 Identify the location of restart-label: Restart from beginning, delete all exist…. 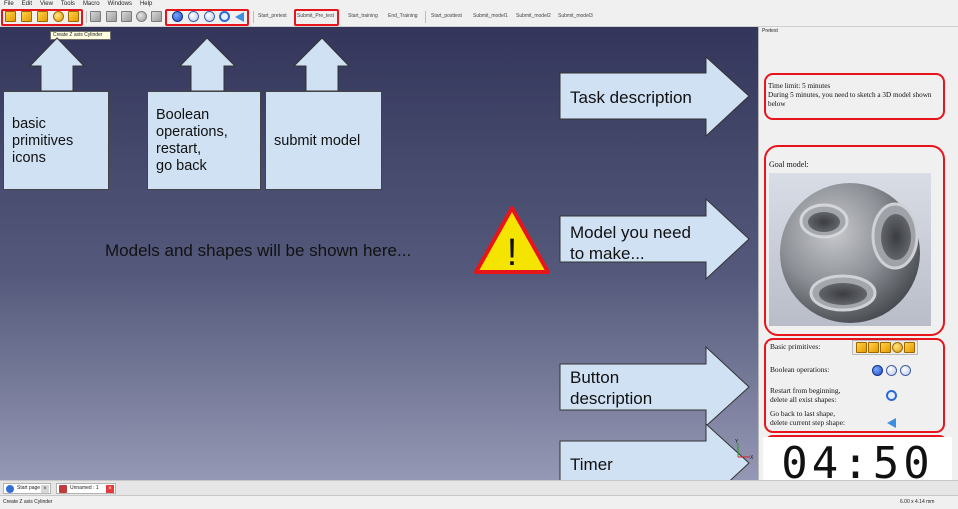
(805, 395).